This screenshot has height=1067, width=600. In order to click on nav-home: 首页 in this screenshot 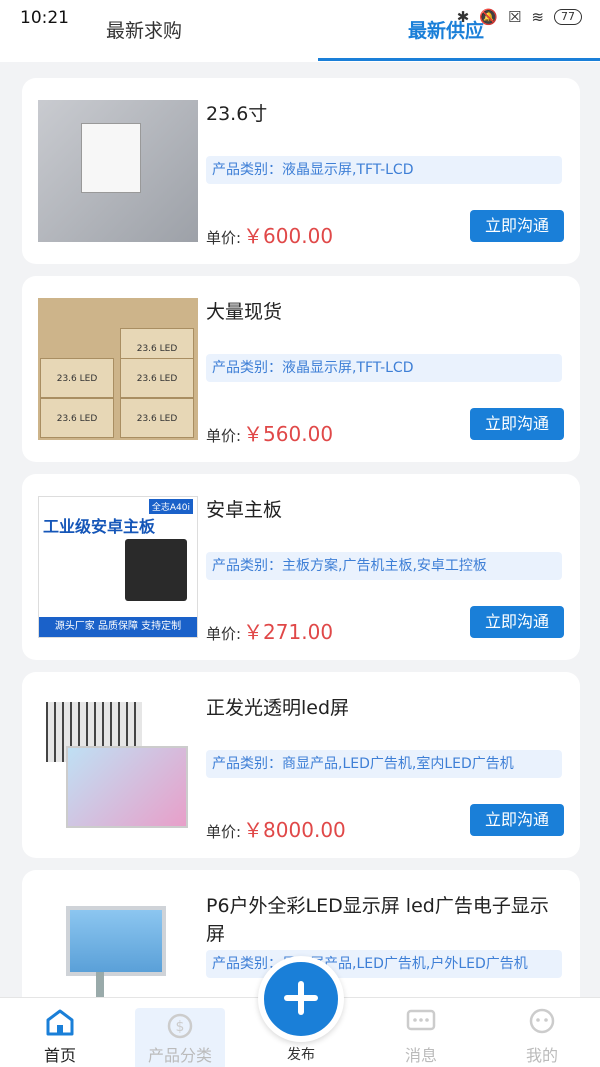, I will do `click(60, 1037)`.